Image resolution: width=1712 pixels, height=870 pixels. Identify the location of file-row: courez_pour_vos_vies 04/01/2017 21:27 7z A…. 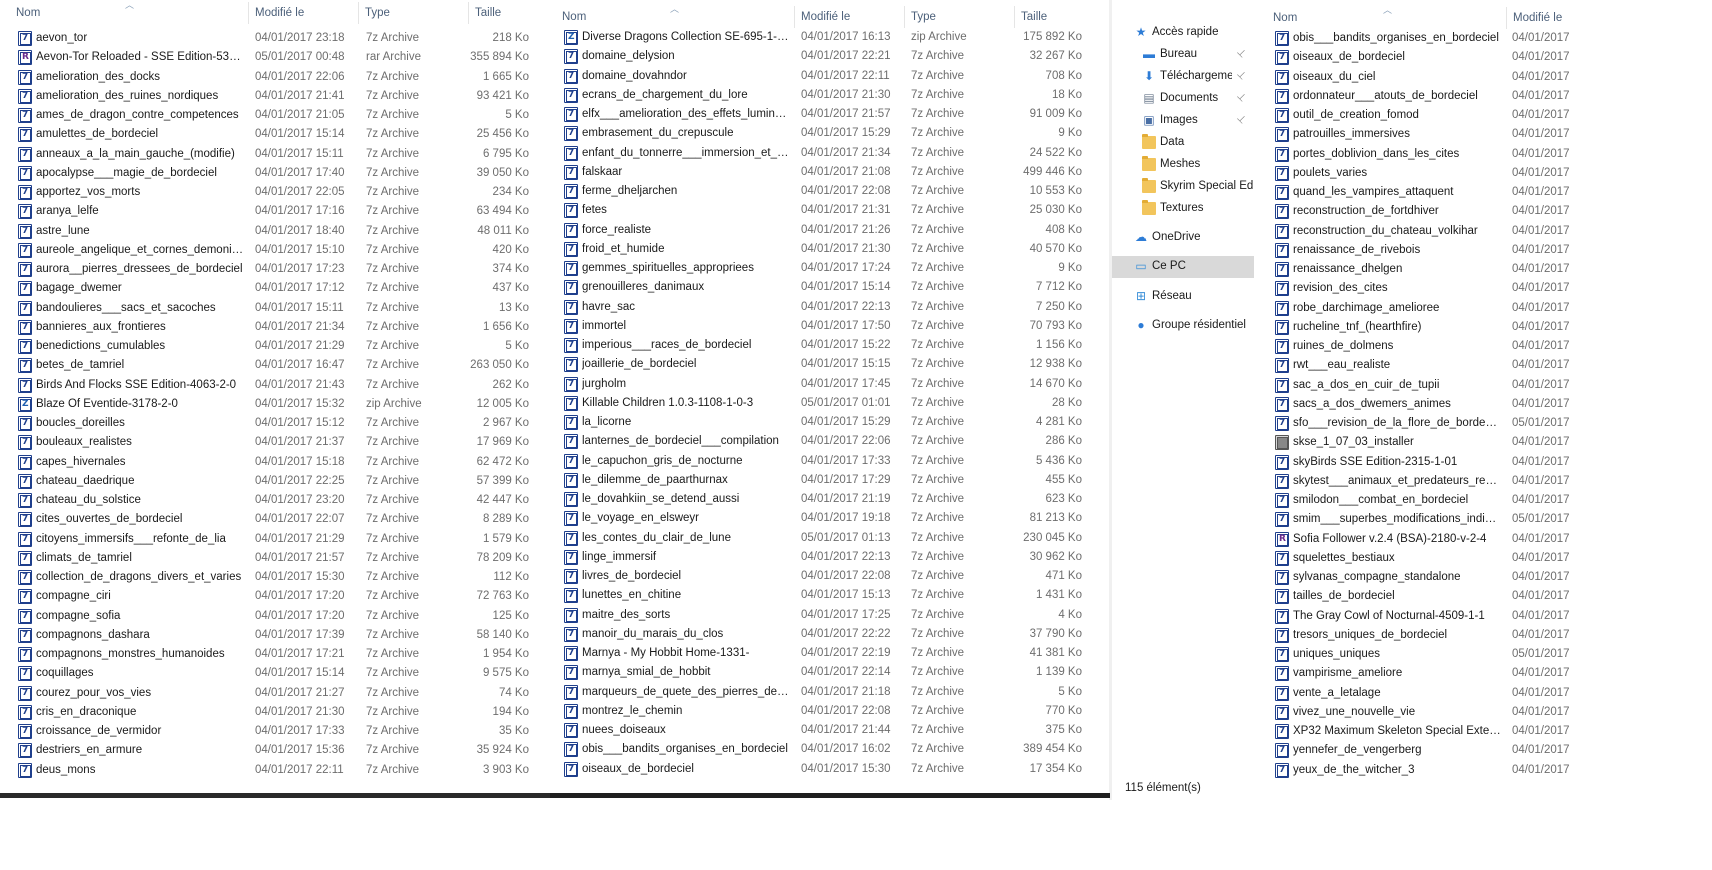
(272, 693).